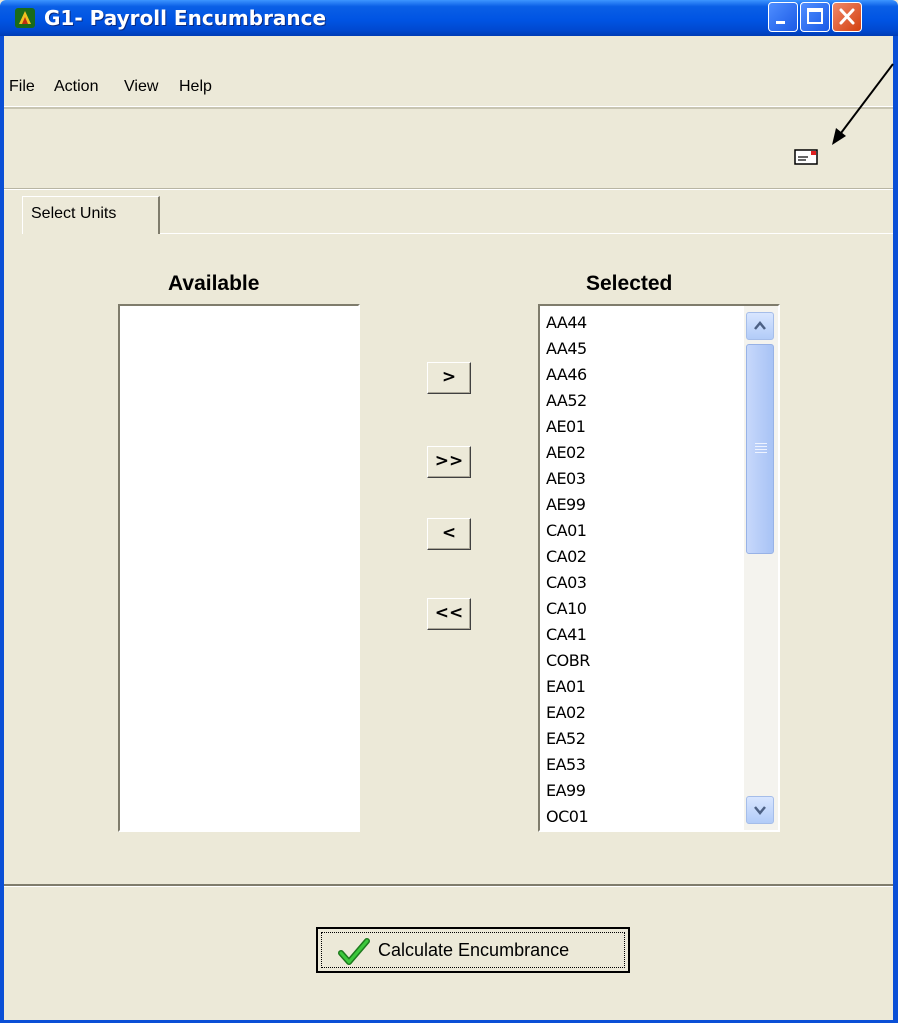 Image resolution: width=898 pixels, height=1023 pixels. I want to click on envelope-icon, so click(806, 157).